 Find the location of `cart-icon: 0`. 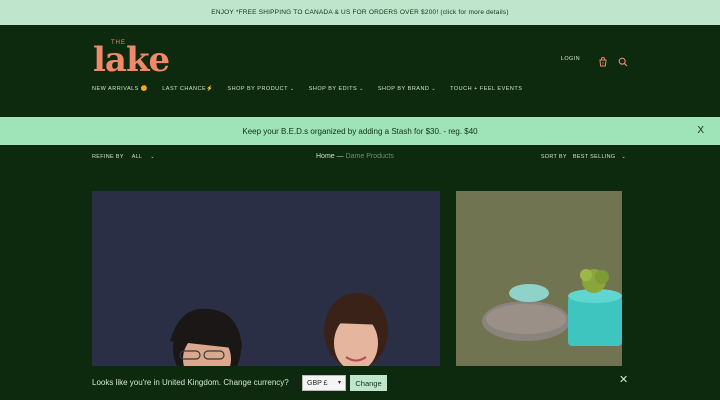

cart-icon: 0 is located at coordinates (603, 60).